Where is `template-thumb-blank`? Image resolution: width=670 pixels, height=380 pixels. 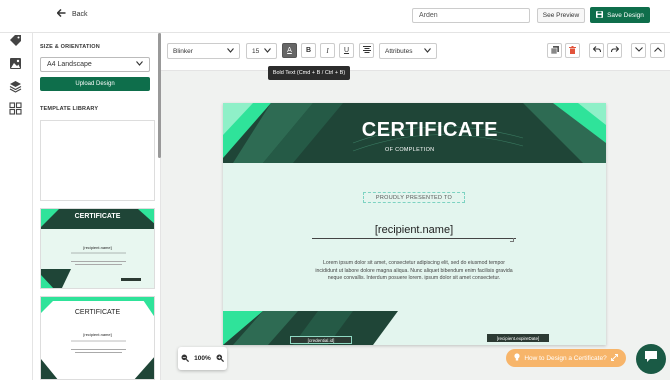
template-thumb-blank is located at coordinates (97, 160).